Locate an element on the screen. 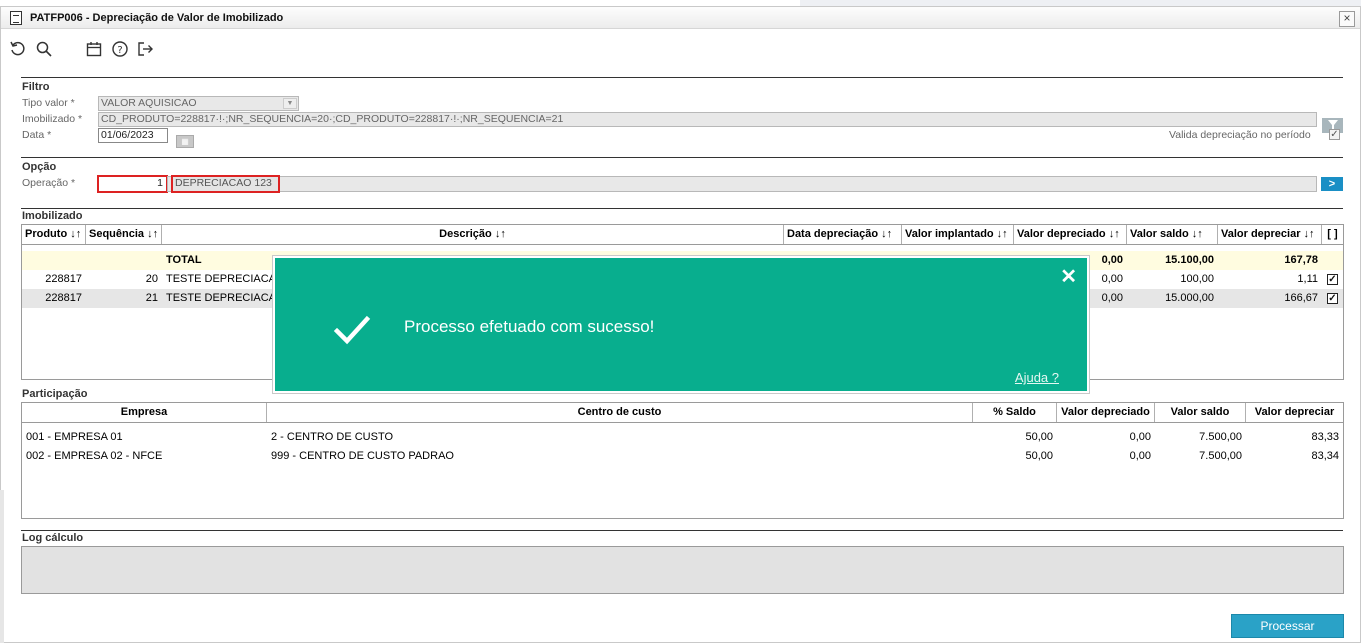 This screenshot has width=1361, height=643. col-descricao: Descrição ↓↑ is located at coordinates (473, 234).